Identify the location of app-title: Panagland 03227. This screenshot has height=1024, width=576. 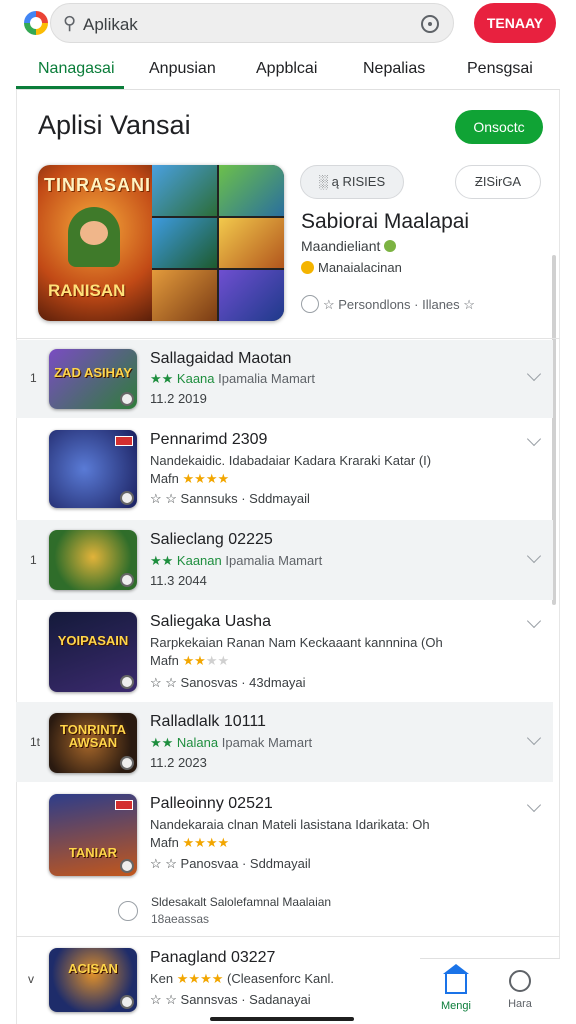
(213, 957).